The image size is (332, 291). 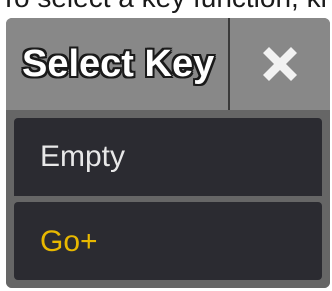 What do you see at coordinates (118, 64) in the screenshot?
I see `dialog-title: Select Key` at bounding box center [118, 64].